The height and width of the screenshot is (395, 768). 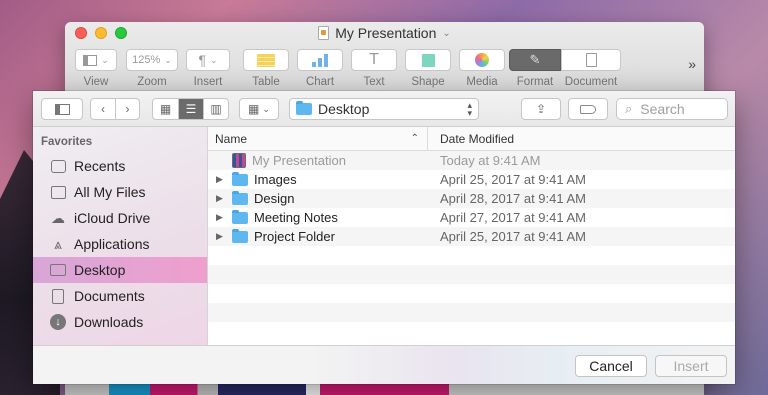 I want to click on toolbar-label: Insert, so click(x=208, y=82).